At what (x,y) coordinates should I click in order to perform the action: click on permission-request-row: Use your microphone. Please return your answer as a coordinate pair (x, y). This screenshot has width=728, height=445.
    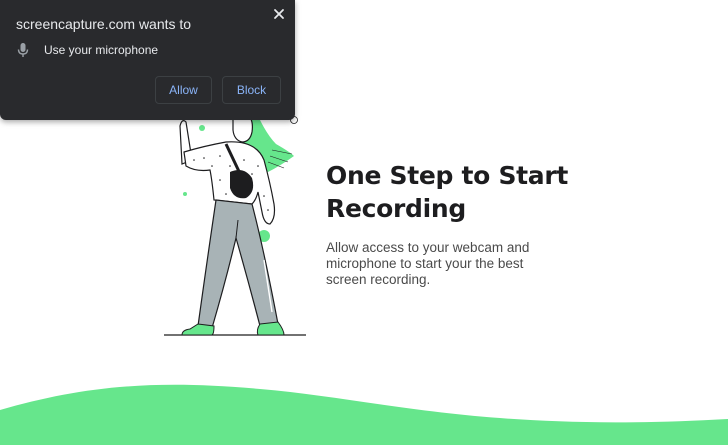
    Looking at the image, I should click on (87, 50).